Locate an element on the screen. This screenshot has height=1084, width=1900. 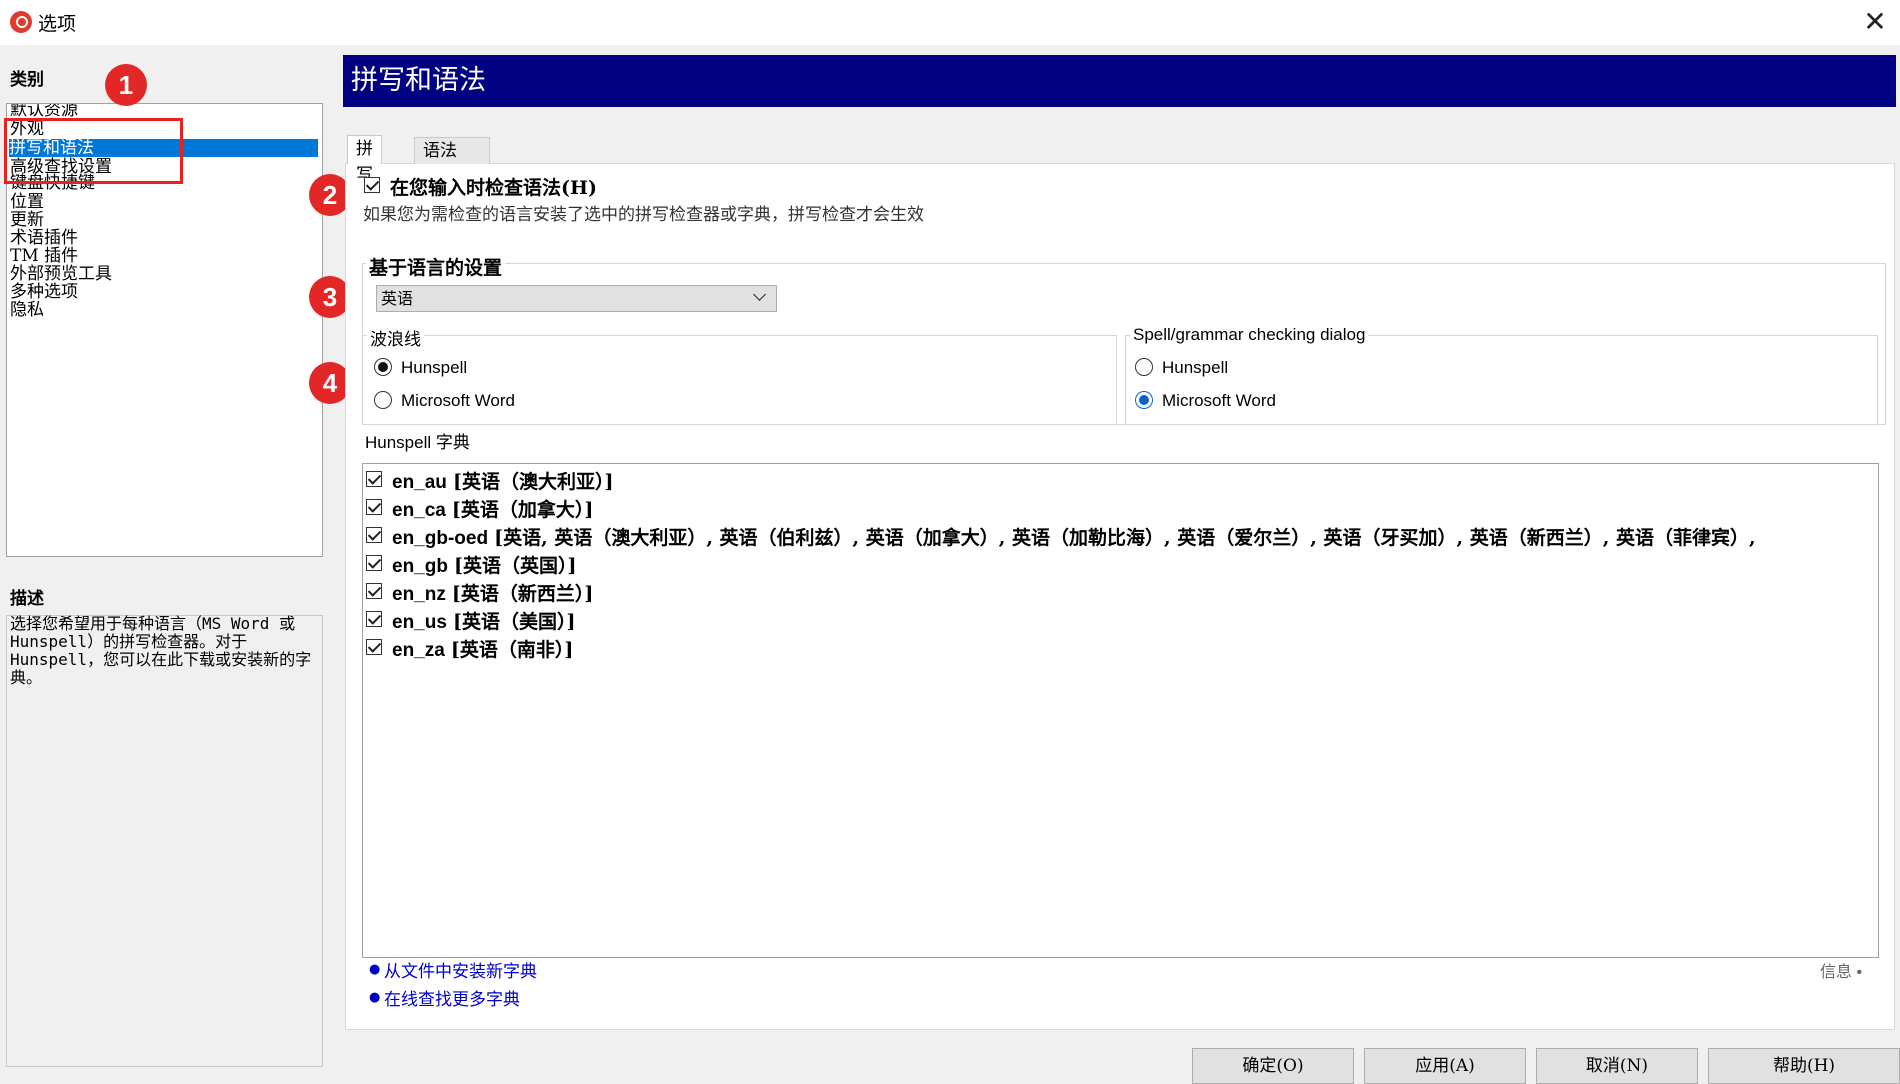
wavy-msword-label: Microsoft Word is located at coordinates (458, 401).